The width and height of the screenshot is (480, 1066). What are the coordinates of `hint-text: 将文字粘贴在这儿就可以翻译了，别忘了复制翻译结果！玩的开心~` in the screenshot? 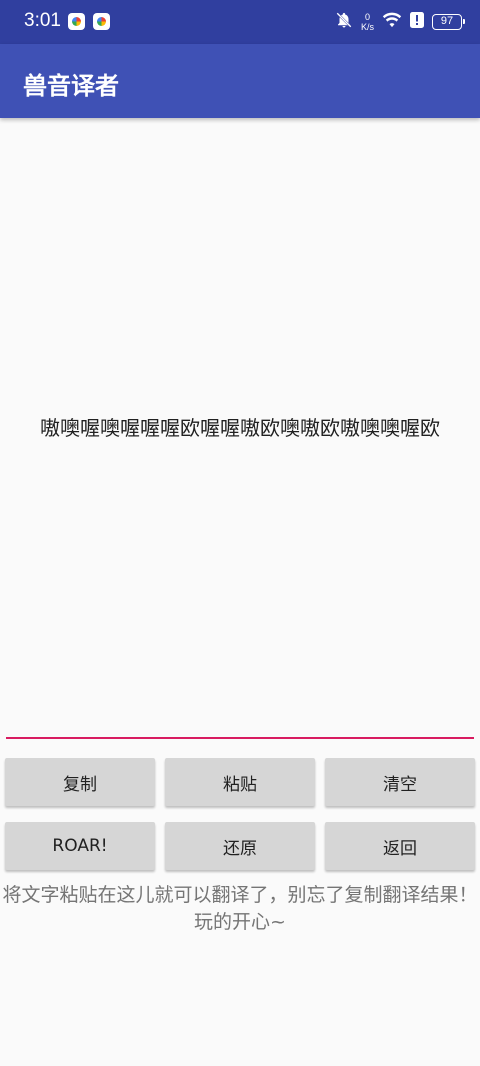 It's located at (240, 908).